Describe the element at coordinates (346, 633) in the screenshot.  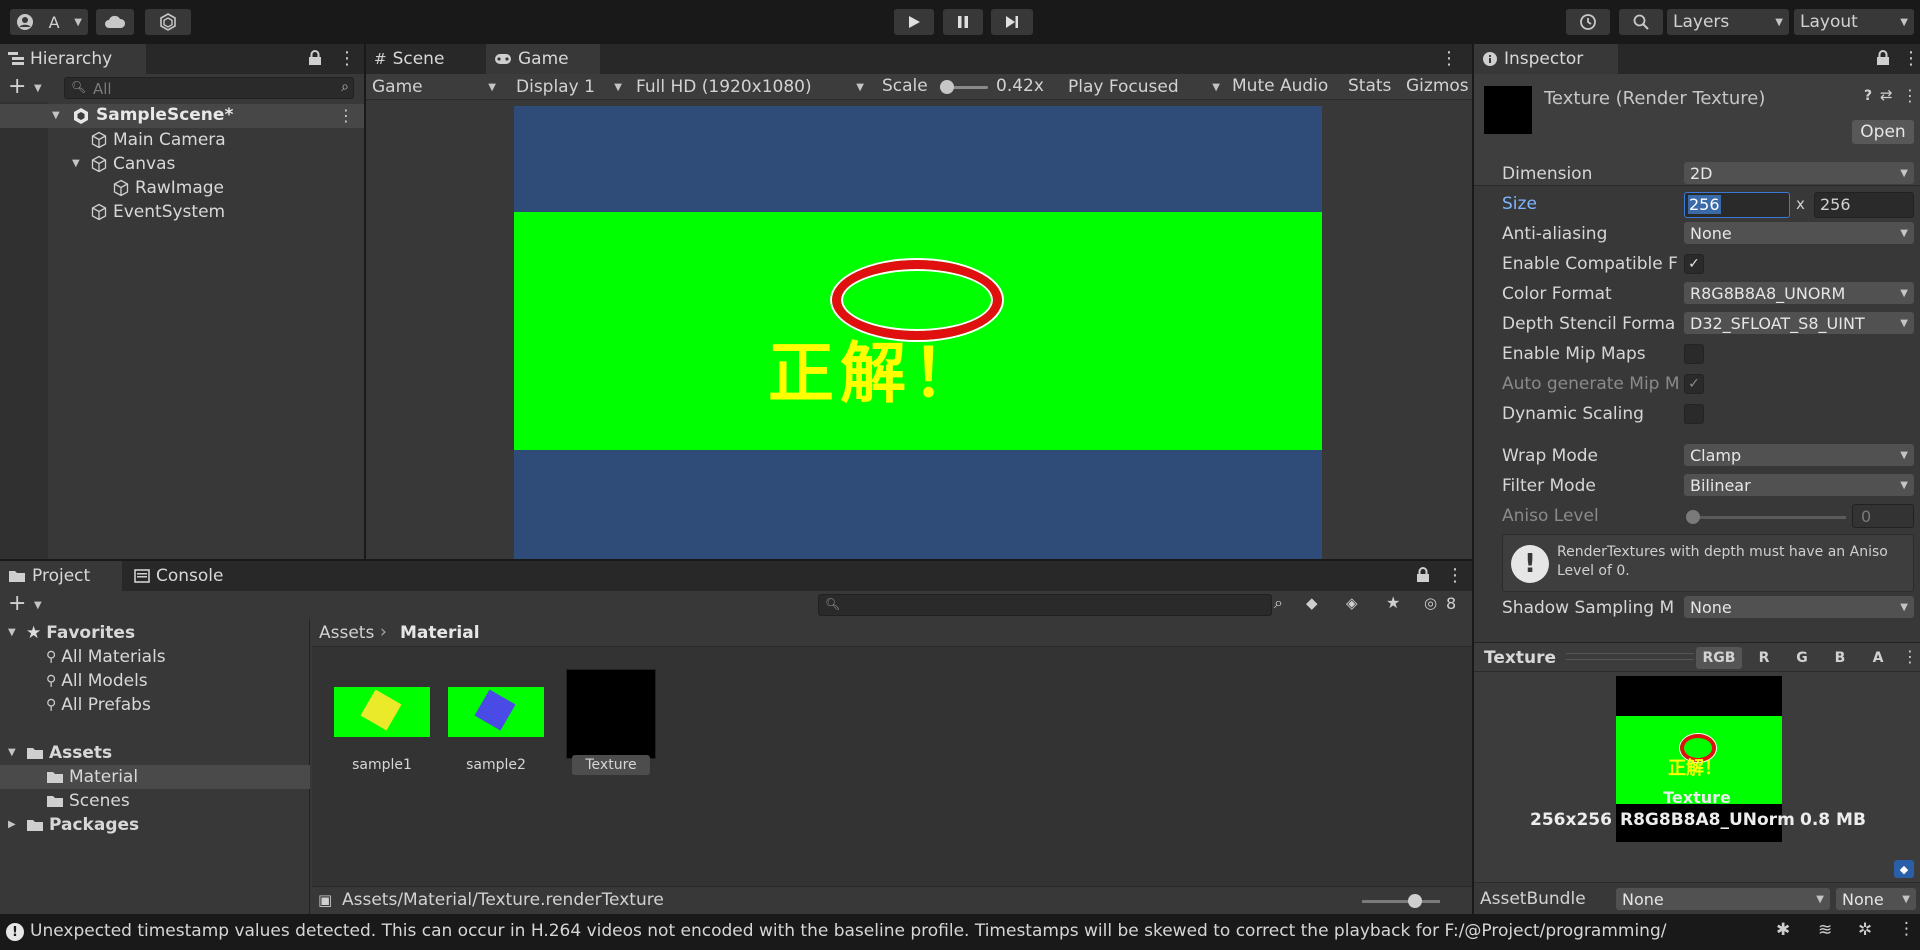
I see `breadcrumb-root: Assets` at that location.